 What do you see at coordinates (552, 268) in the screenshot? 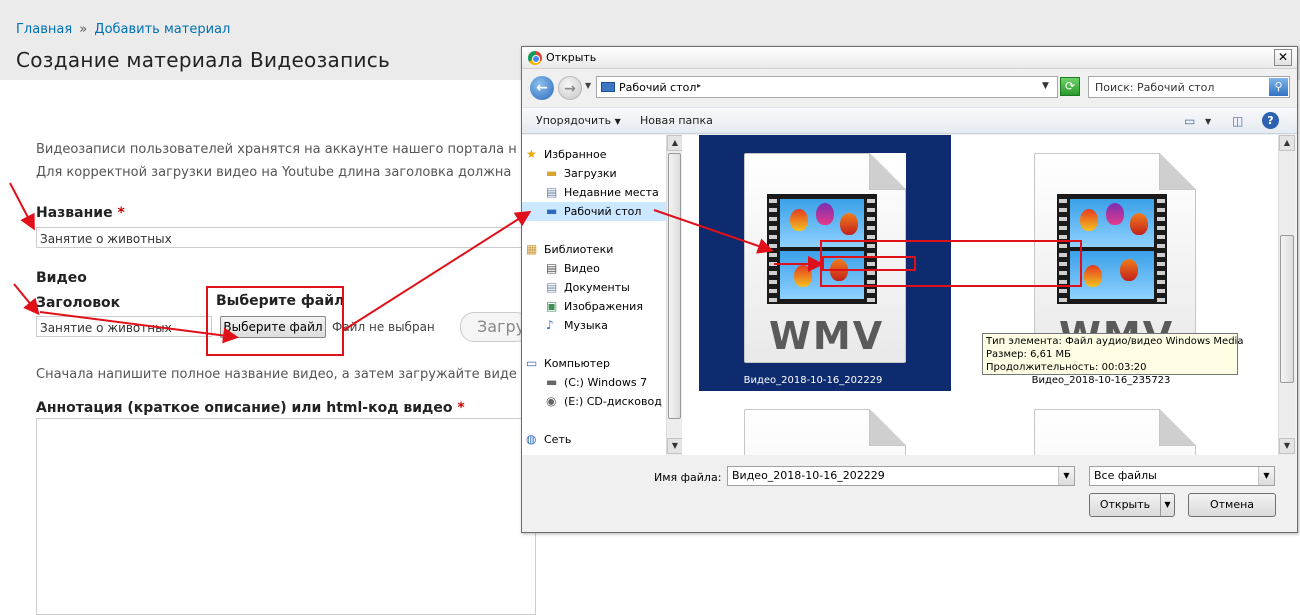
I see `video-library-icon: ▤` at bounding box center [552, 268].